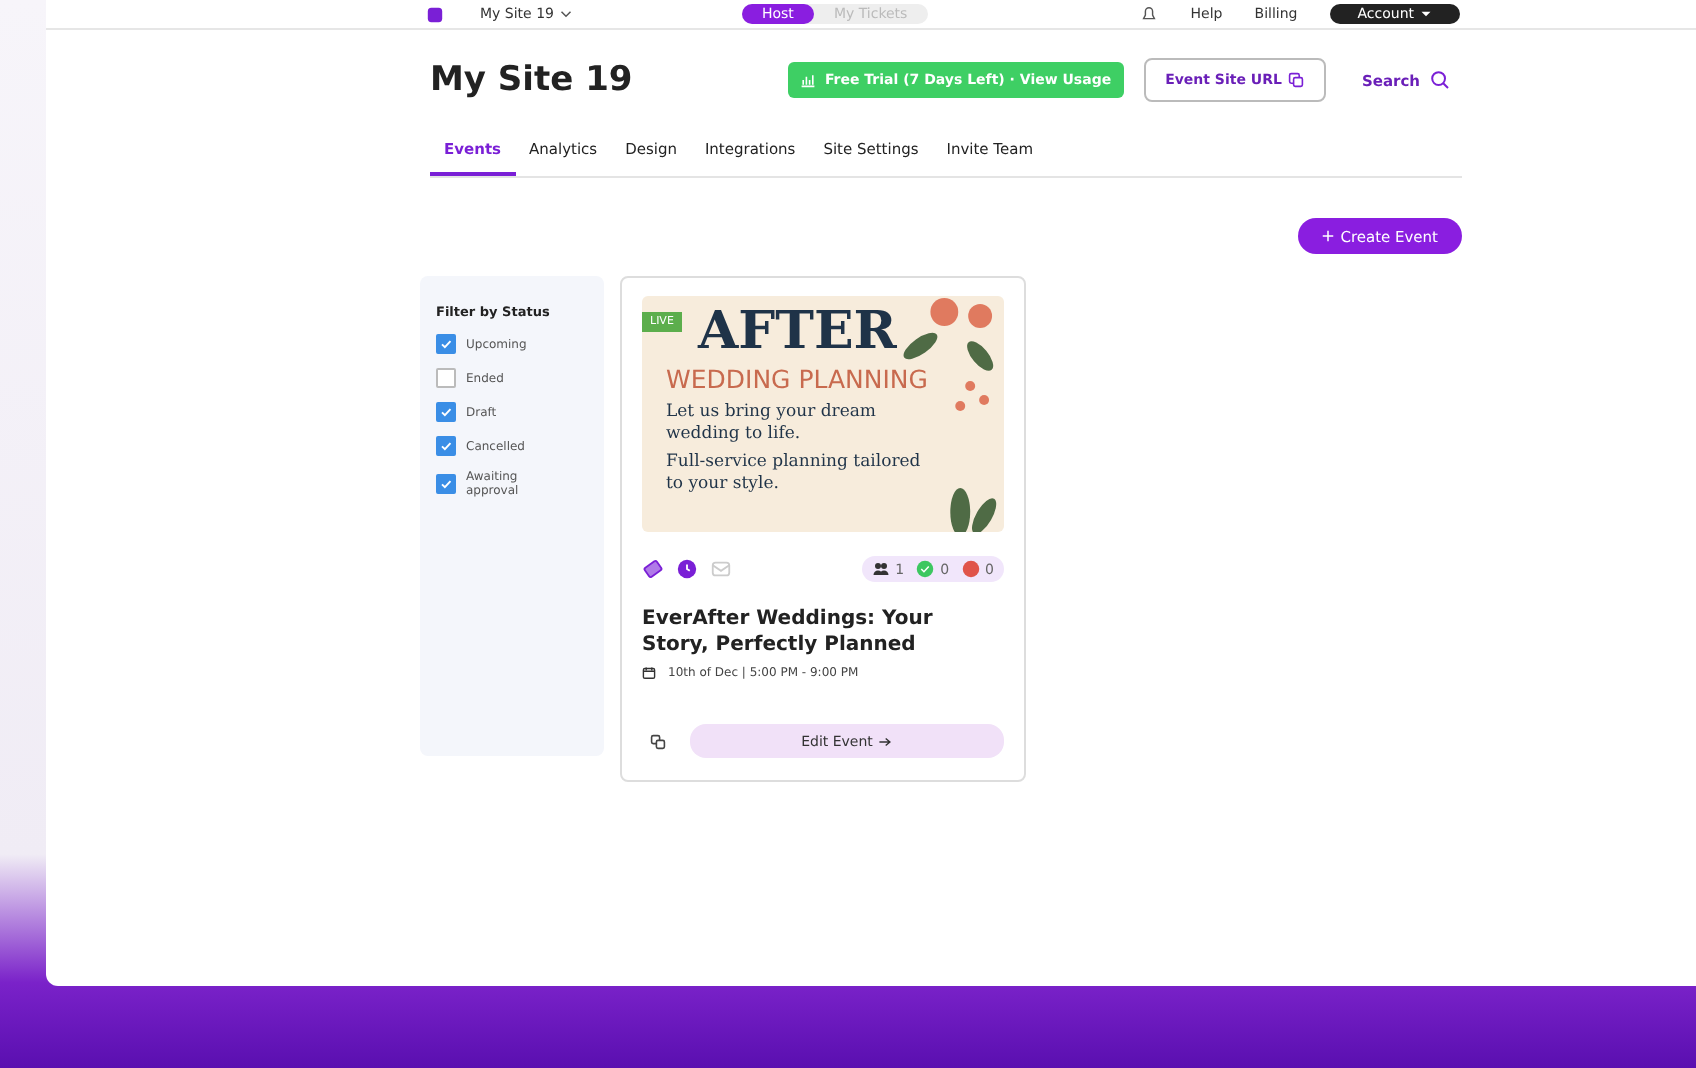 The image size is (1696, 1068). What do you see at coordinates (798, 379) in the screenshot?
I see `flyer-subheading: WEDDING PLANNING` at bounding box center [798, 379].